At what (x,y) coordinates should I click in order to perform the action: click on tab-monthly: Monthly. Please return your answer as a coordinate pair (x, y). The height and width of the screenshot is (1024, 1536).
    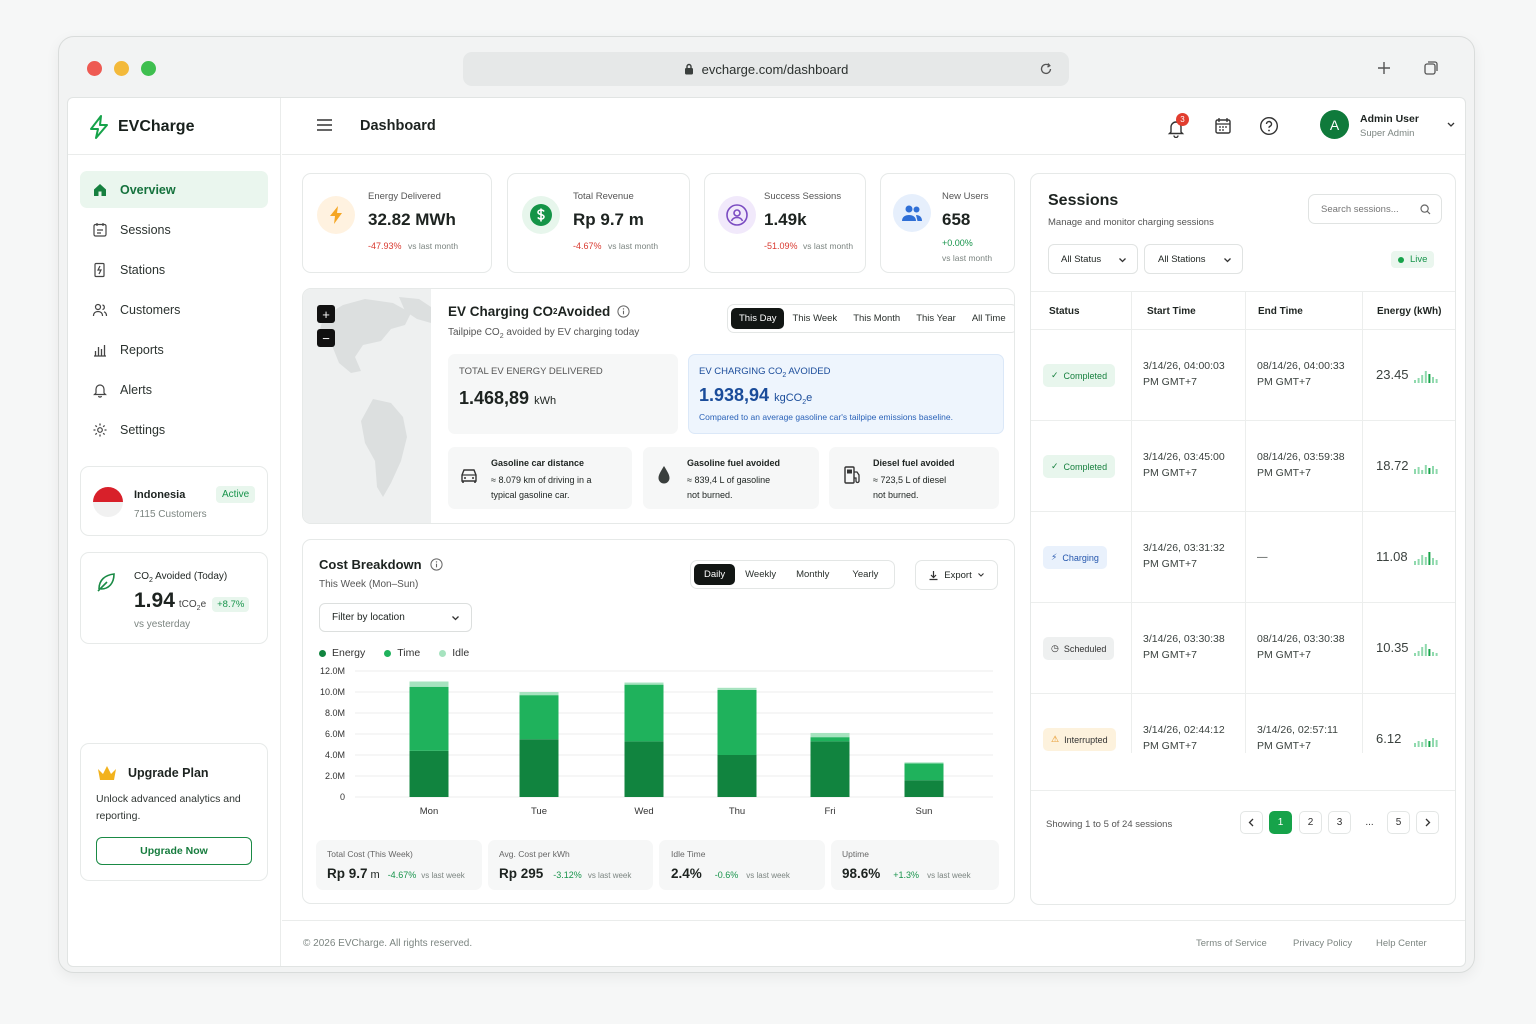
    Looking at the image, I should click on (812, 574).